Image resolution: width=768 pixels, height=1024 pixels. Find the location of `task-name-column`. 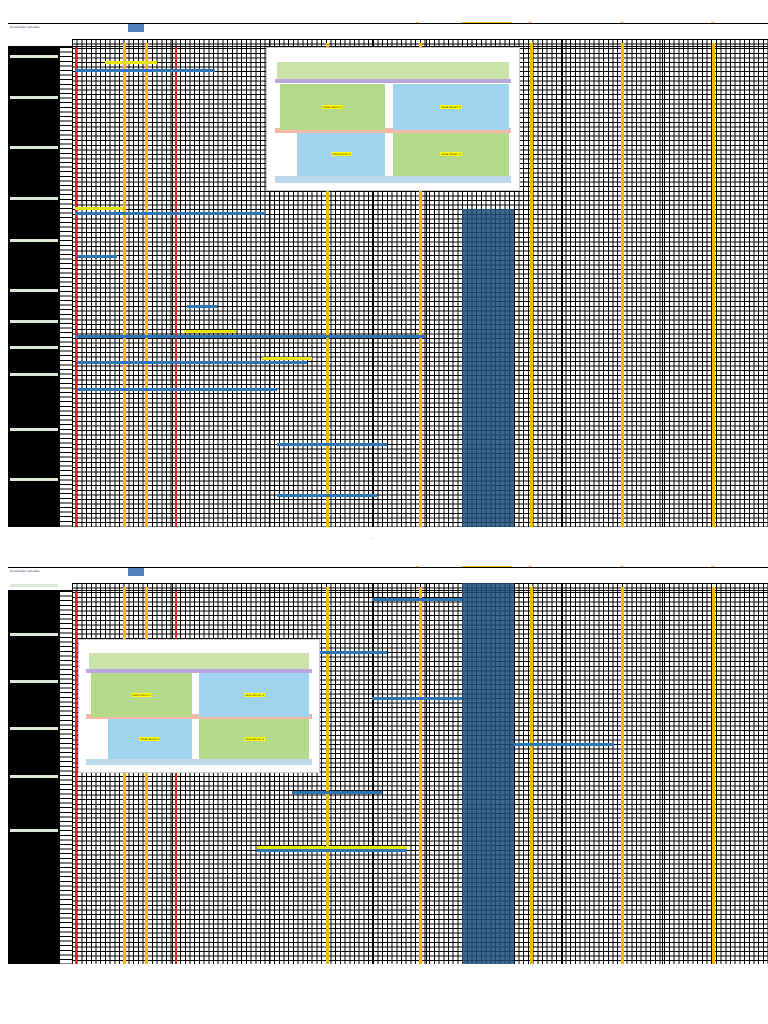

task-name-column is located at coordinates (34, 287).